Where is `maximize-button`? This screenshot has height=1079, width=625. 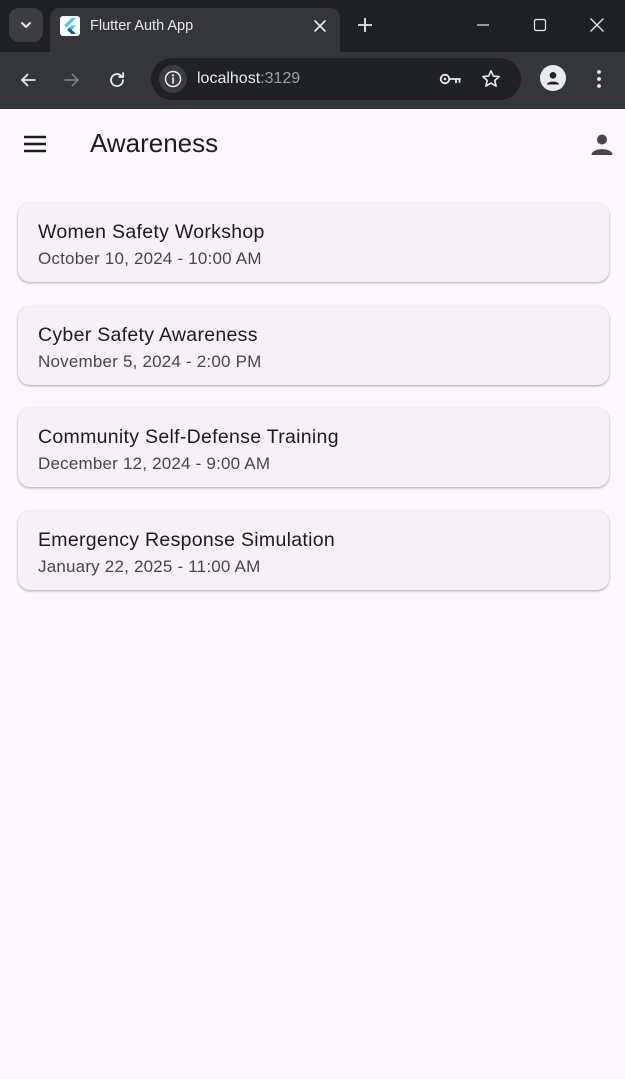
maximize-button is located at coordinates (540, 25).